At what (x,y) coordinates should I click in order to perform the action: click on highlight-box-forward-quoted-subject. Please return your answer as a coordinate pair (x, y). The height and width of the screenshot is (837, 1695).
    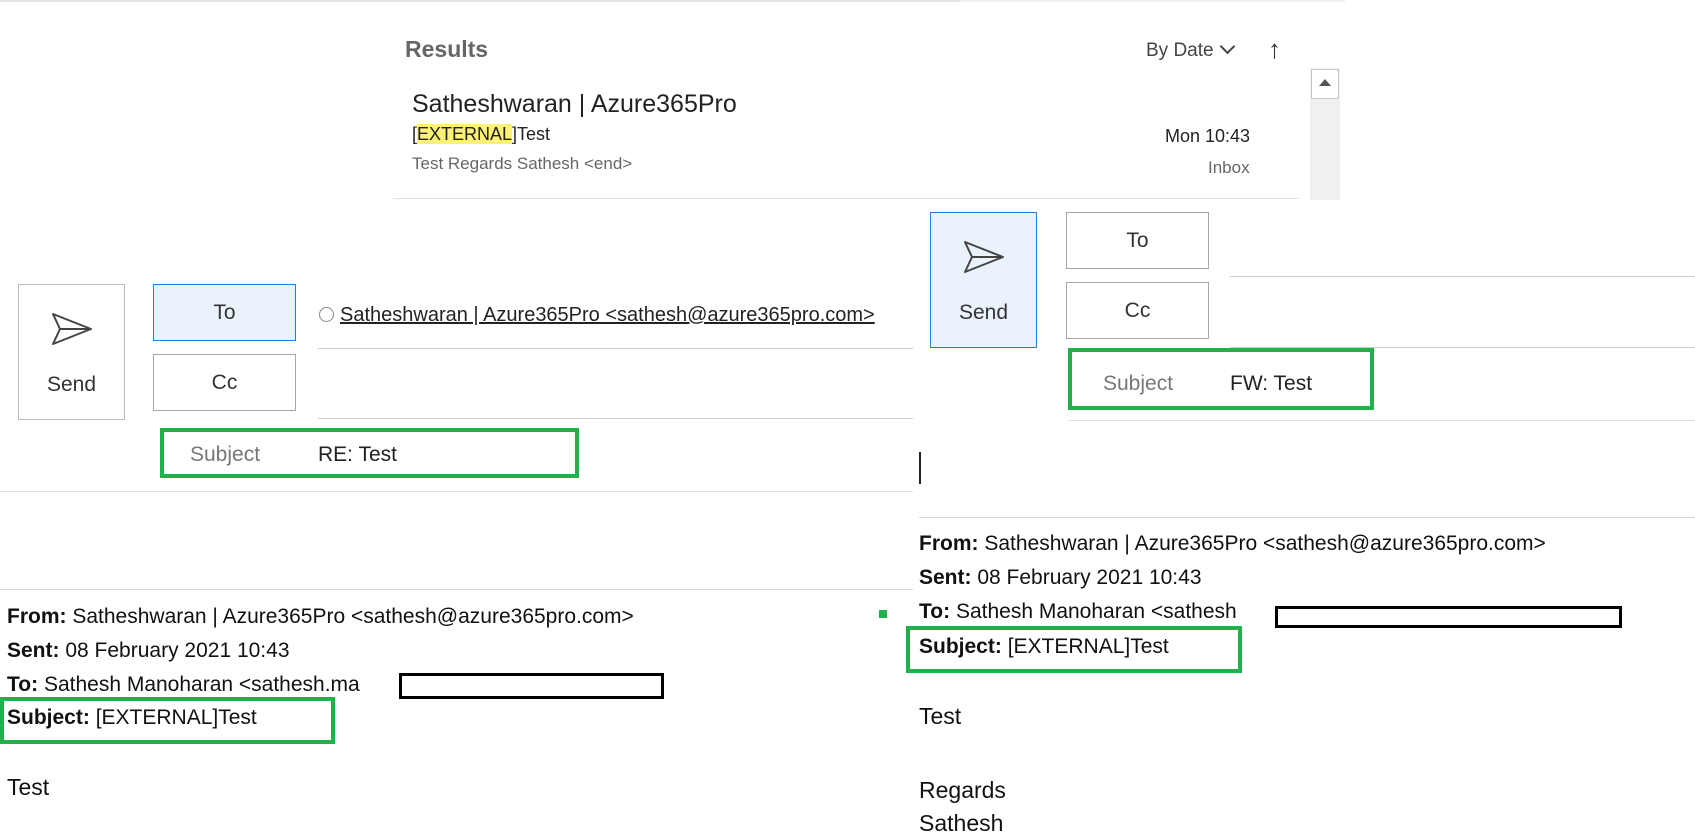
    Looking at the image, I should click on (1074, 649).